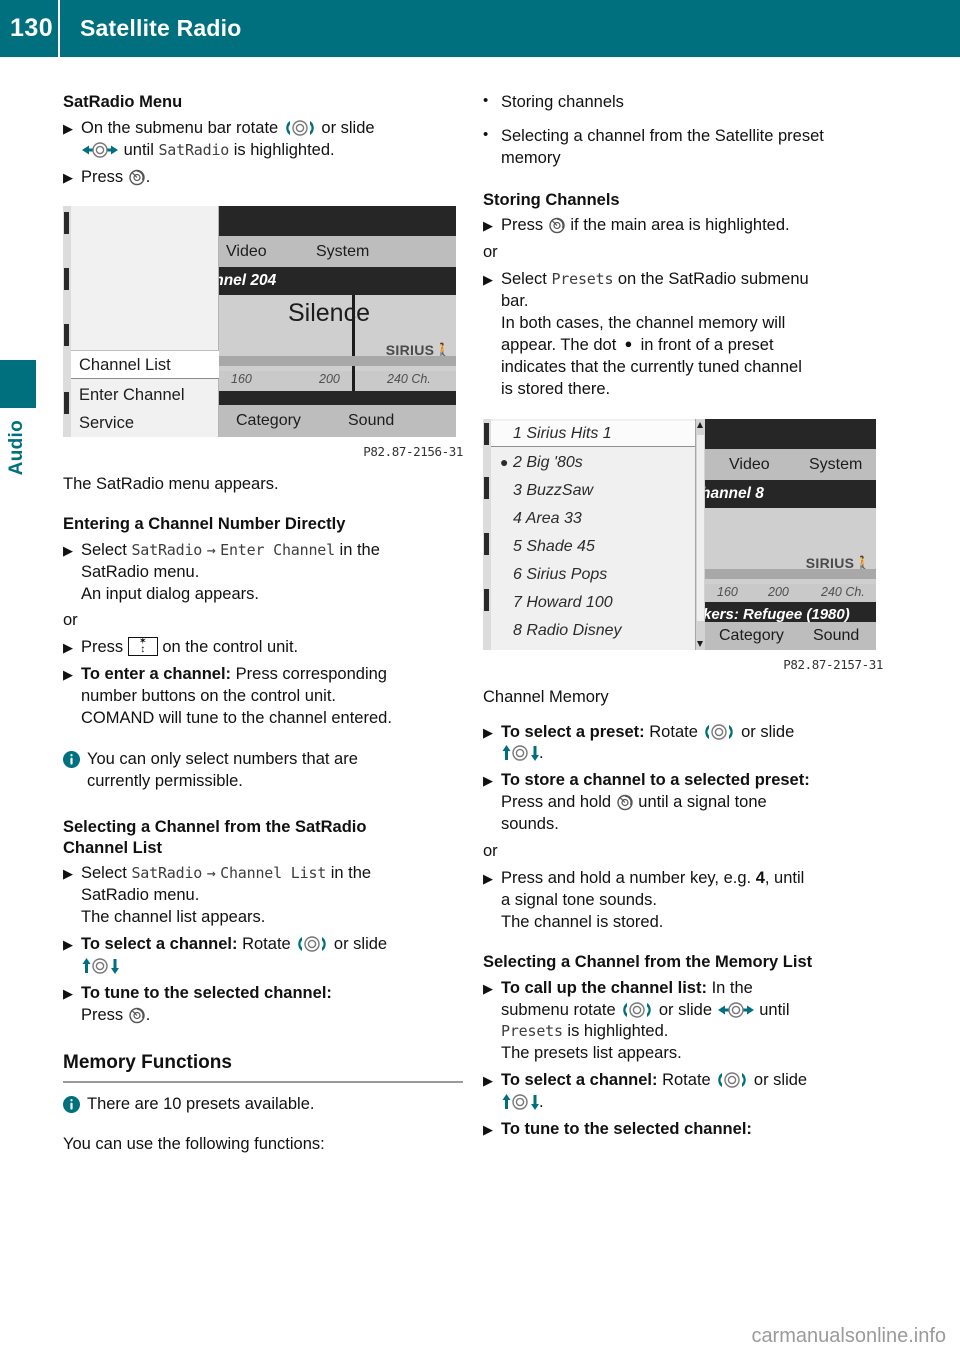 The width and height of the screenshot is (960, 1362). I want to click on step-text-post: , until, so click(784, 878).